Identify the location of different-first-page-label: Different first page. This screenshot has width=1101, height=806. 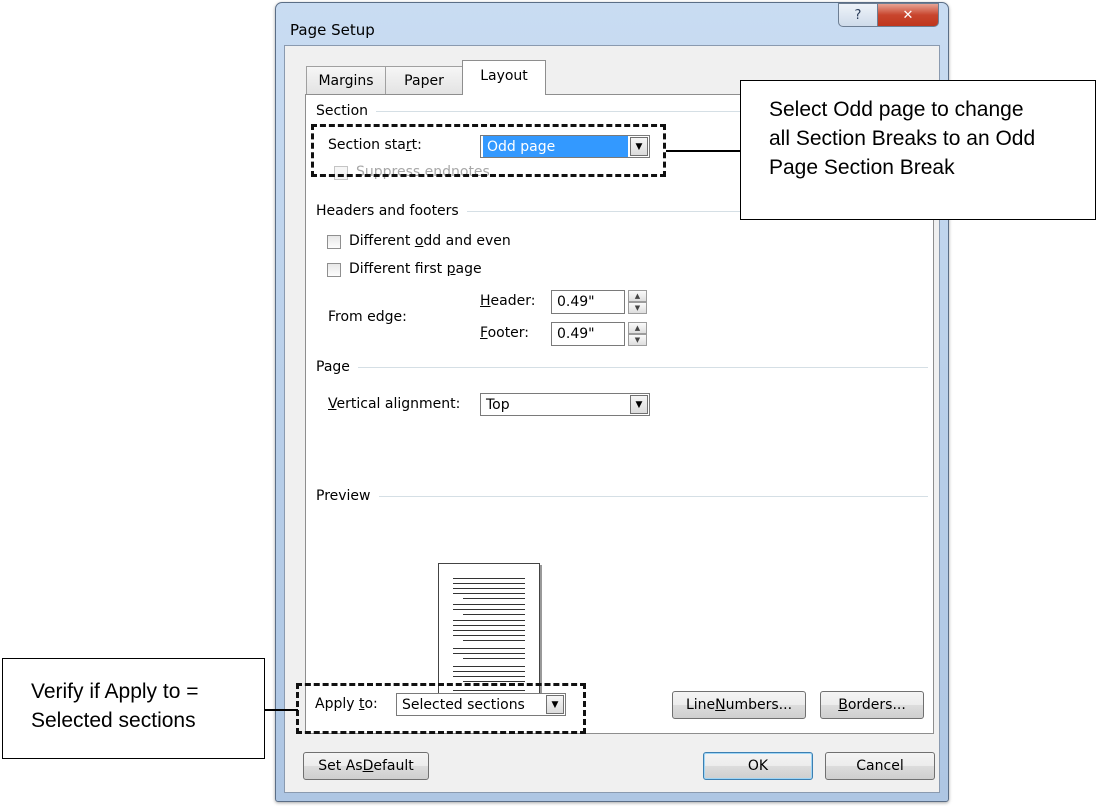
(415, 269).